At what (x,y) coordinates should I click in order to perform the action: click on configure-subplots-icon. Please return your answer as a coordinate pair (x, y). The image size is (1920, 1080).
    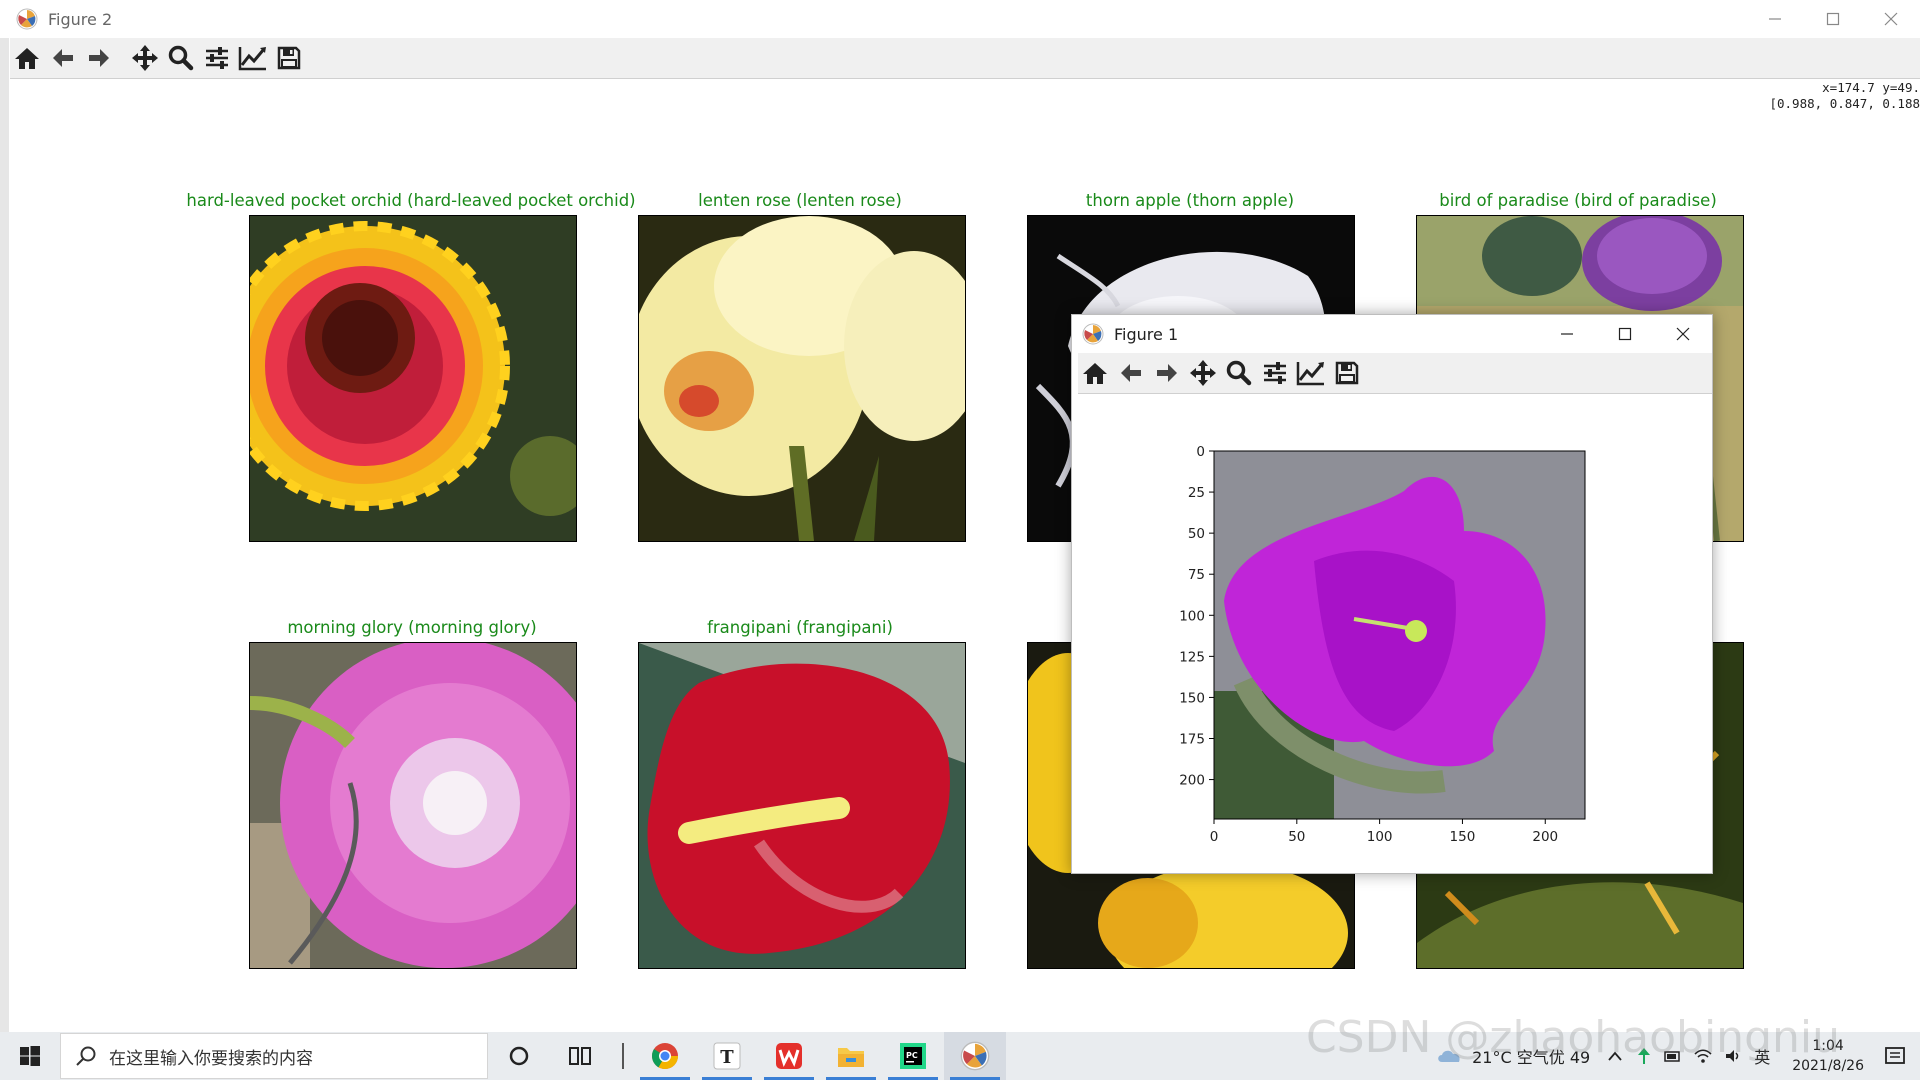
    Looking at the image, I should click on (217, 58).